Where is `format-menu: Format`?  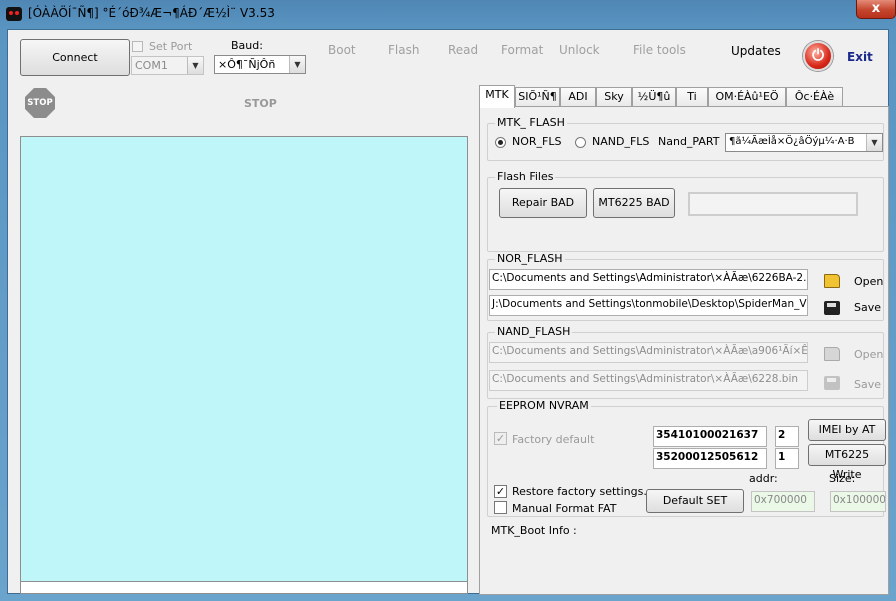 format-menu: Format is located at coordinates (522, 50).